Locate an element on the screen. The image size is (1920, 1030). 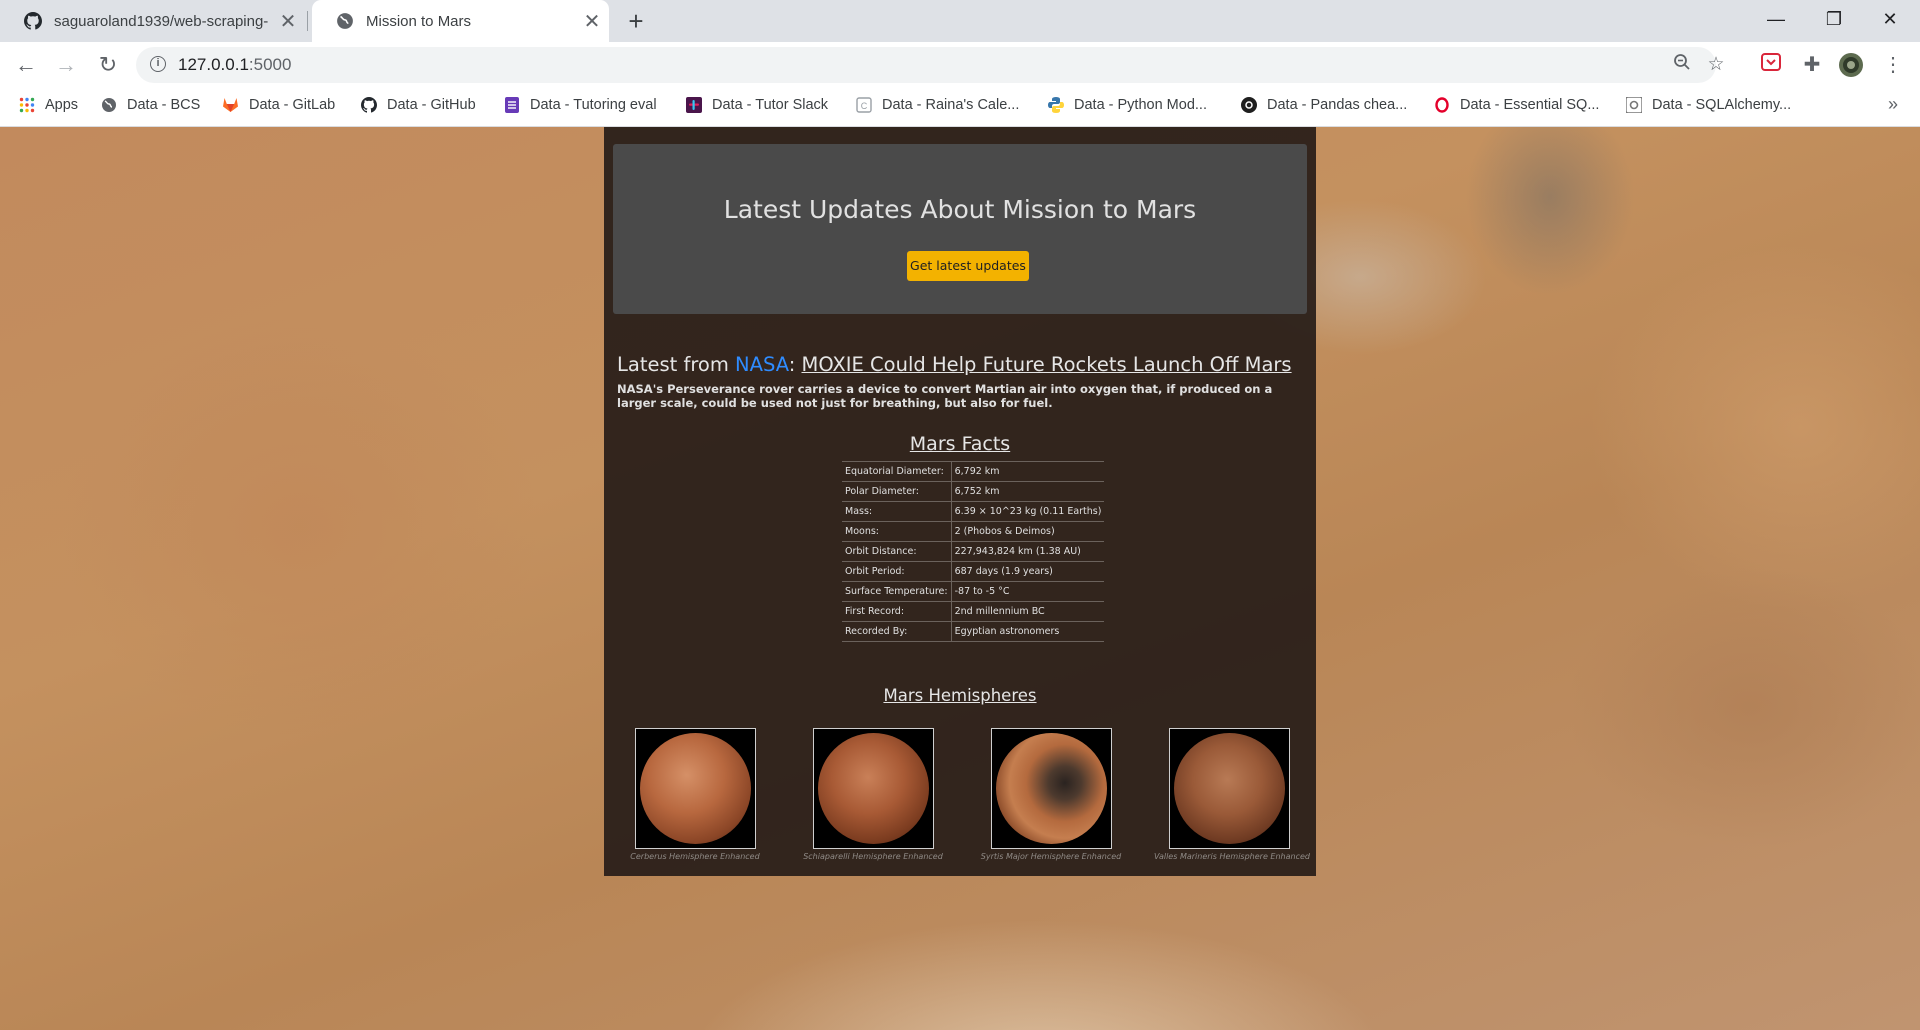
table-row: Mass: 6.39 × 10^23 kg (0.11 Earths) is located at coordinates (973, 511).